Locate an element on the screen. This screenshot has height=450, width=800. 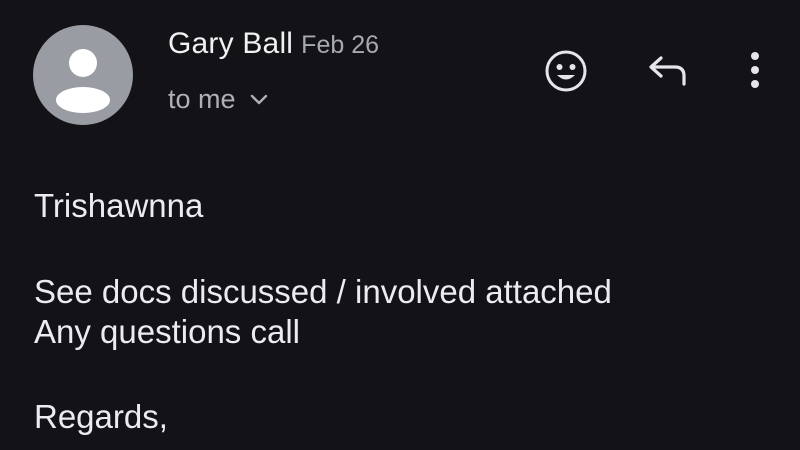
add-reaction-button is located at coordinates (566, 71).